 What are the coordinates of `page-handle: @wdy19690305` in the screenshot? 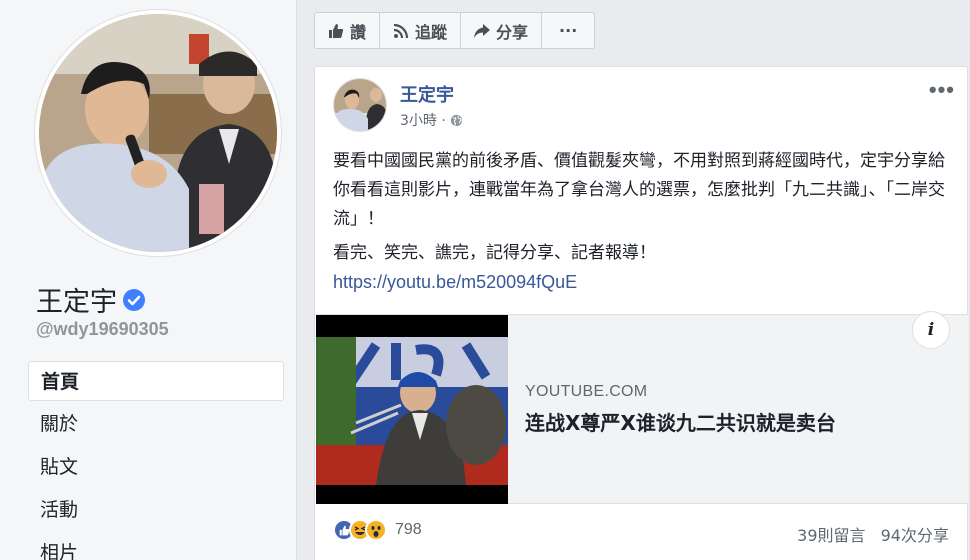 It's located at (102, 329).